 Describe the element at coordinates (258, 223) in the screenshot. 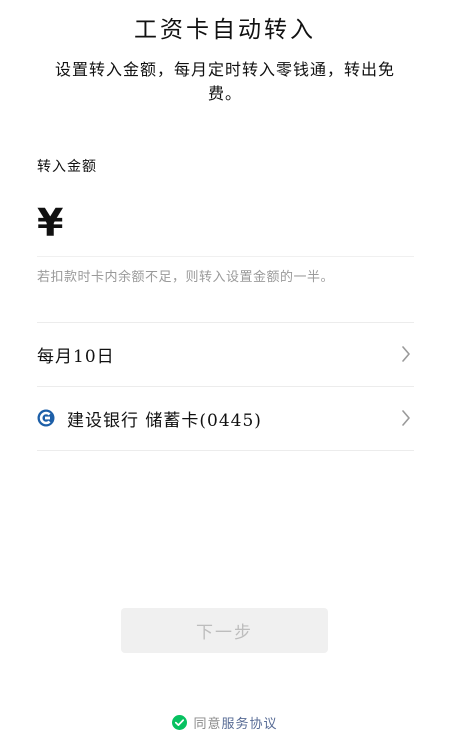

I see `amount-input` at that location.